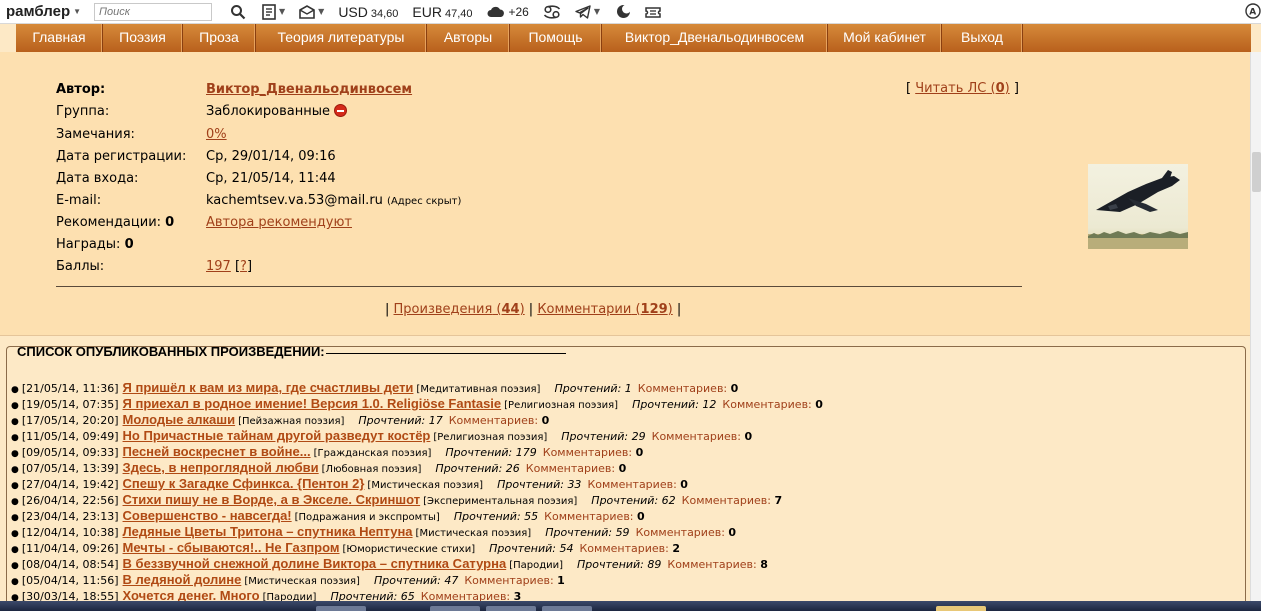 This screenshot has height=611, width=1261. I want to click on nav-item-home: Главная, so click(59, 38).